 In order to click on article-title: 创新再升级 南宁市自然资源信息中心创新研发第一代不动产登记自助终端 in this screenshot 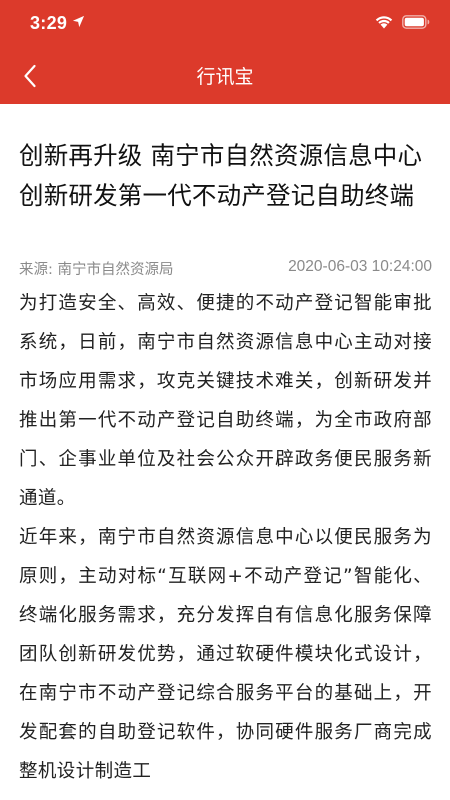, I will do `click(221, 175)`.